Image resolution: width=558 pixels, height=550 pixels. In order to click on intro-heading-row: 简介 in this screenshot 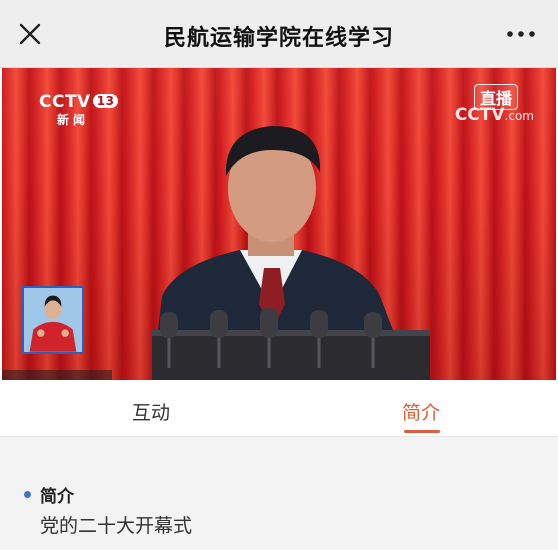, I will do `click(49, 494)`.